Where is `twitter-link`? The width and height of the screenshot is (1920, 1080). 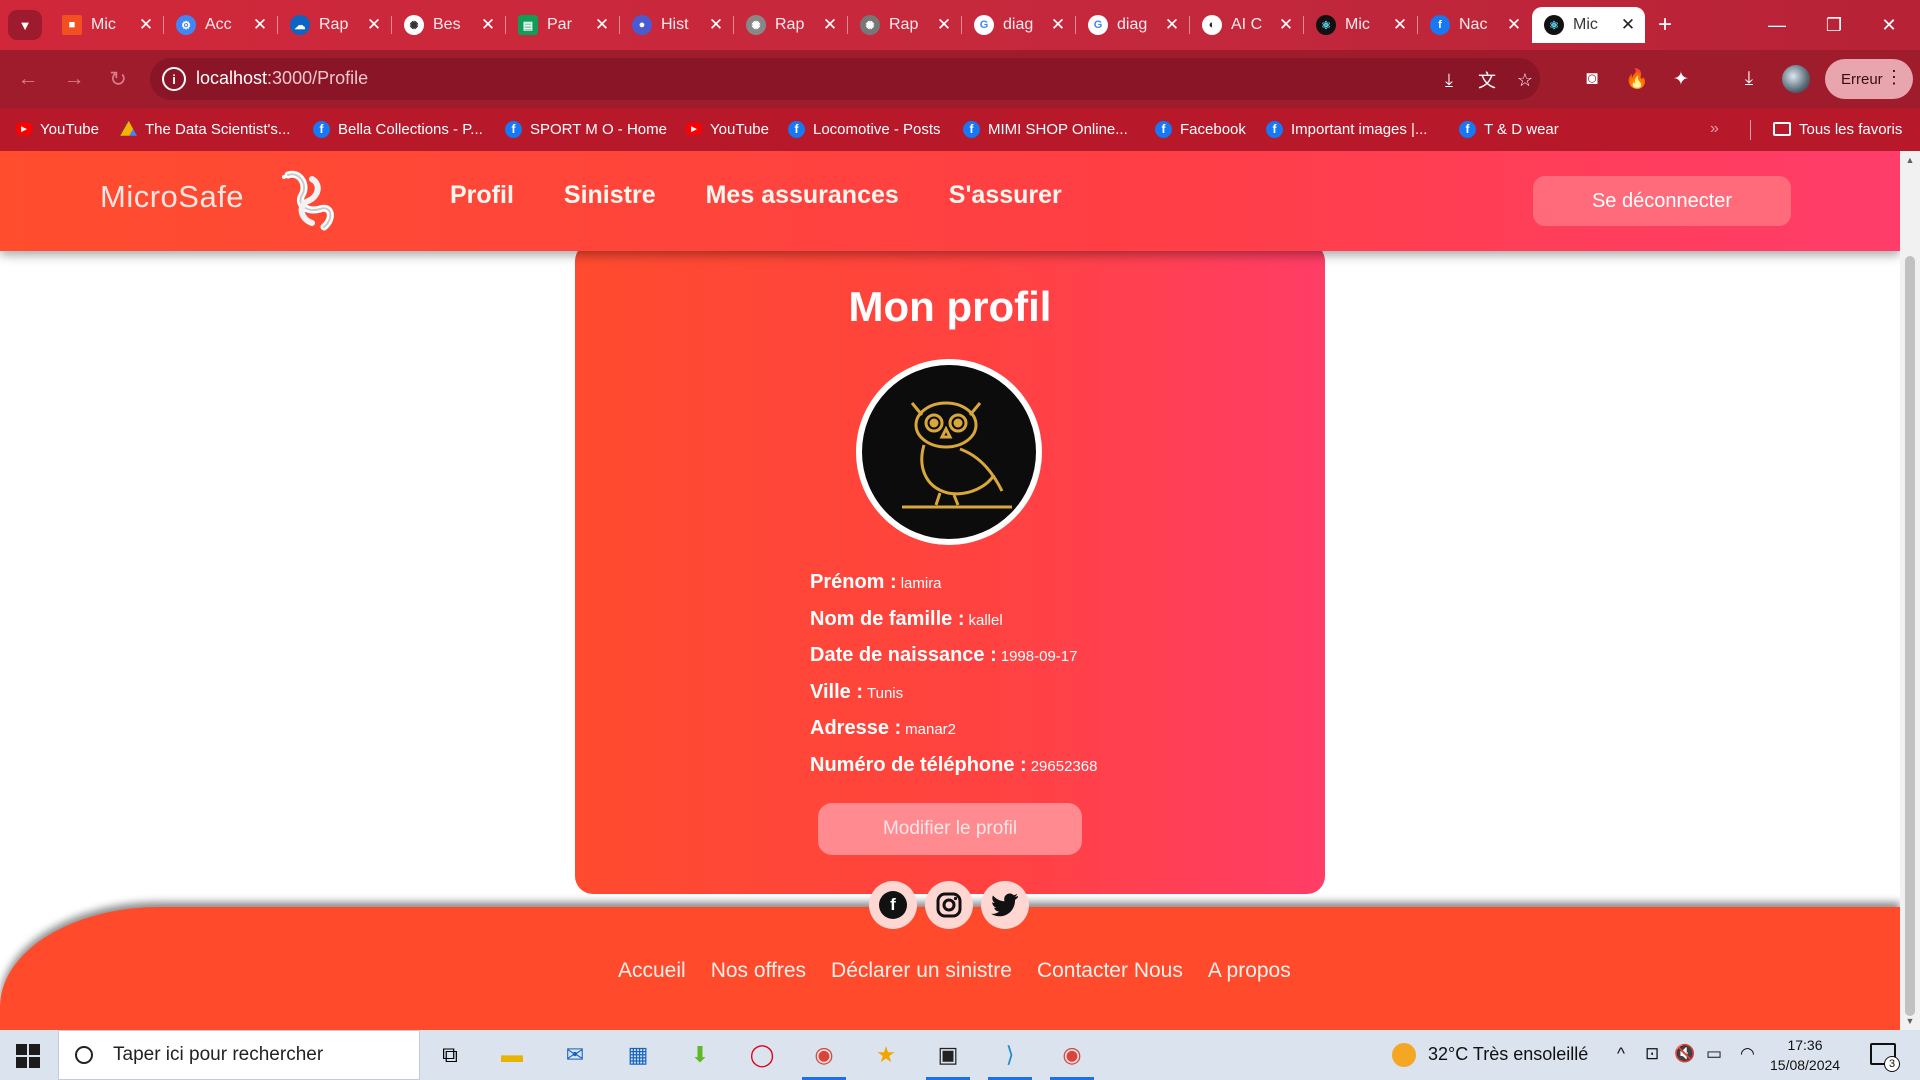
twitter-link is located at coordinates (1005, 905).